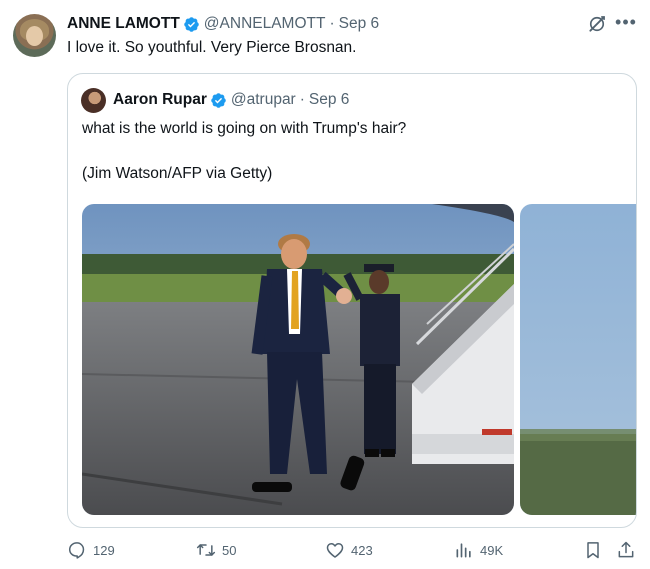 This screenshot has height=569, width=650. I want to click on views-icon, so click(463, 550).